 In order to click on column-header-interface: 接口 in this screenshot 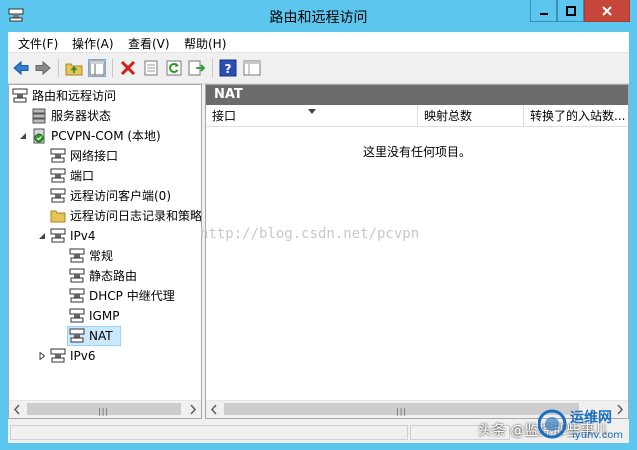, I will do `click(312, 116)`.